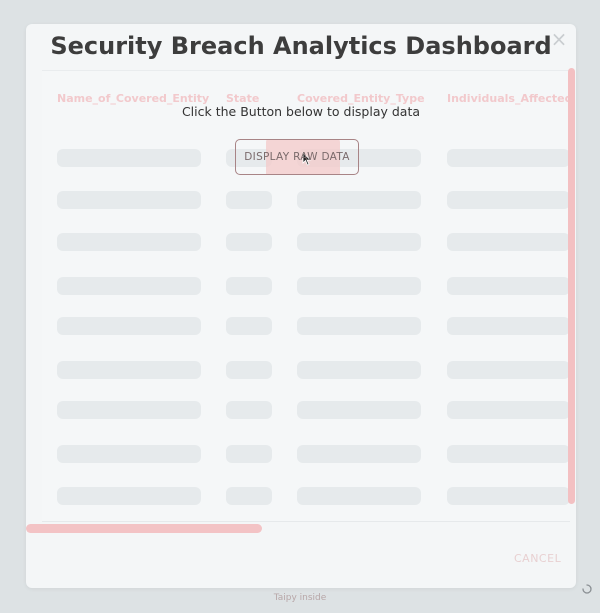 The width and height of the screenshot is (600, 613). What do you see at coordinates (301, 46) in the screenshot?
I see `dialog-title: Security Breach Analytics Dashboard` at bounding box center [301, 46].